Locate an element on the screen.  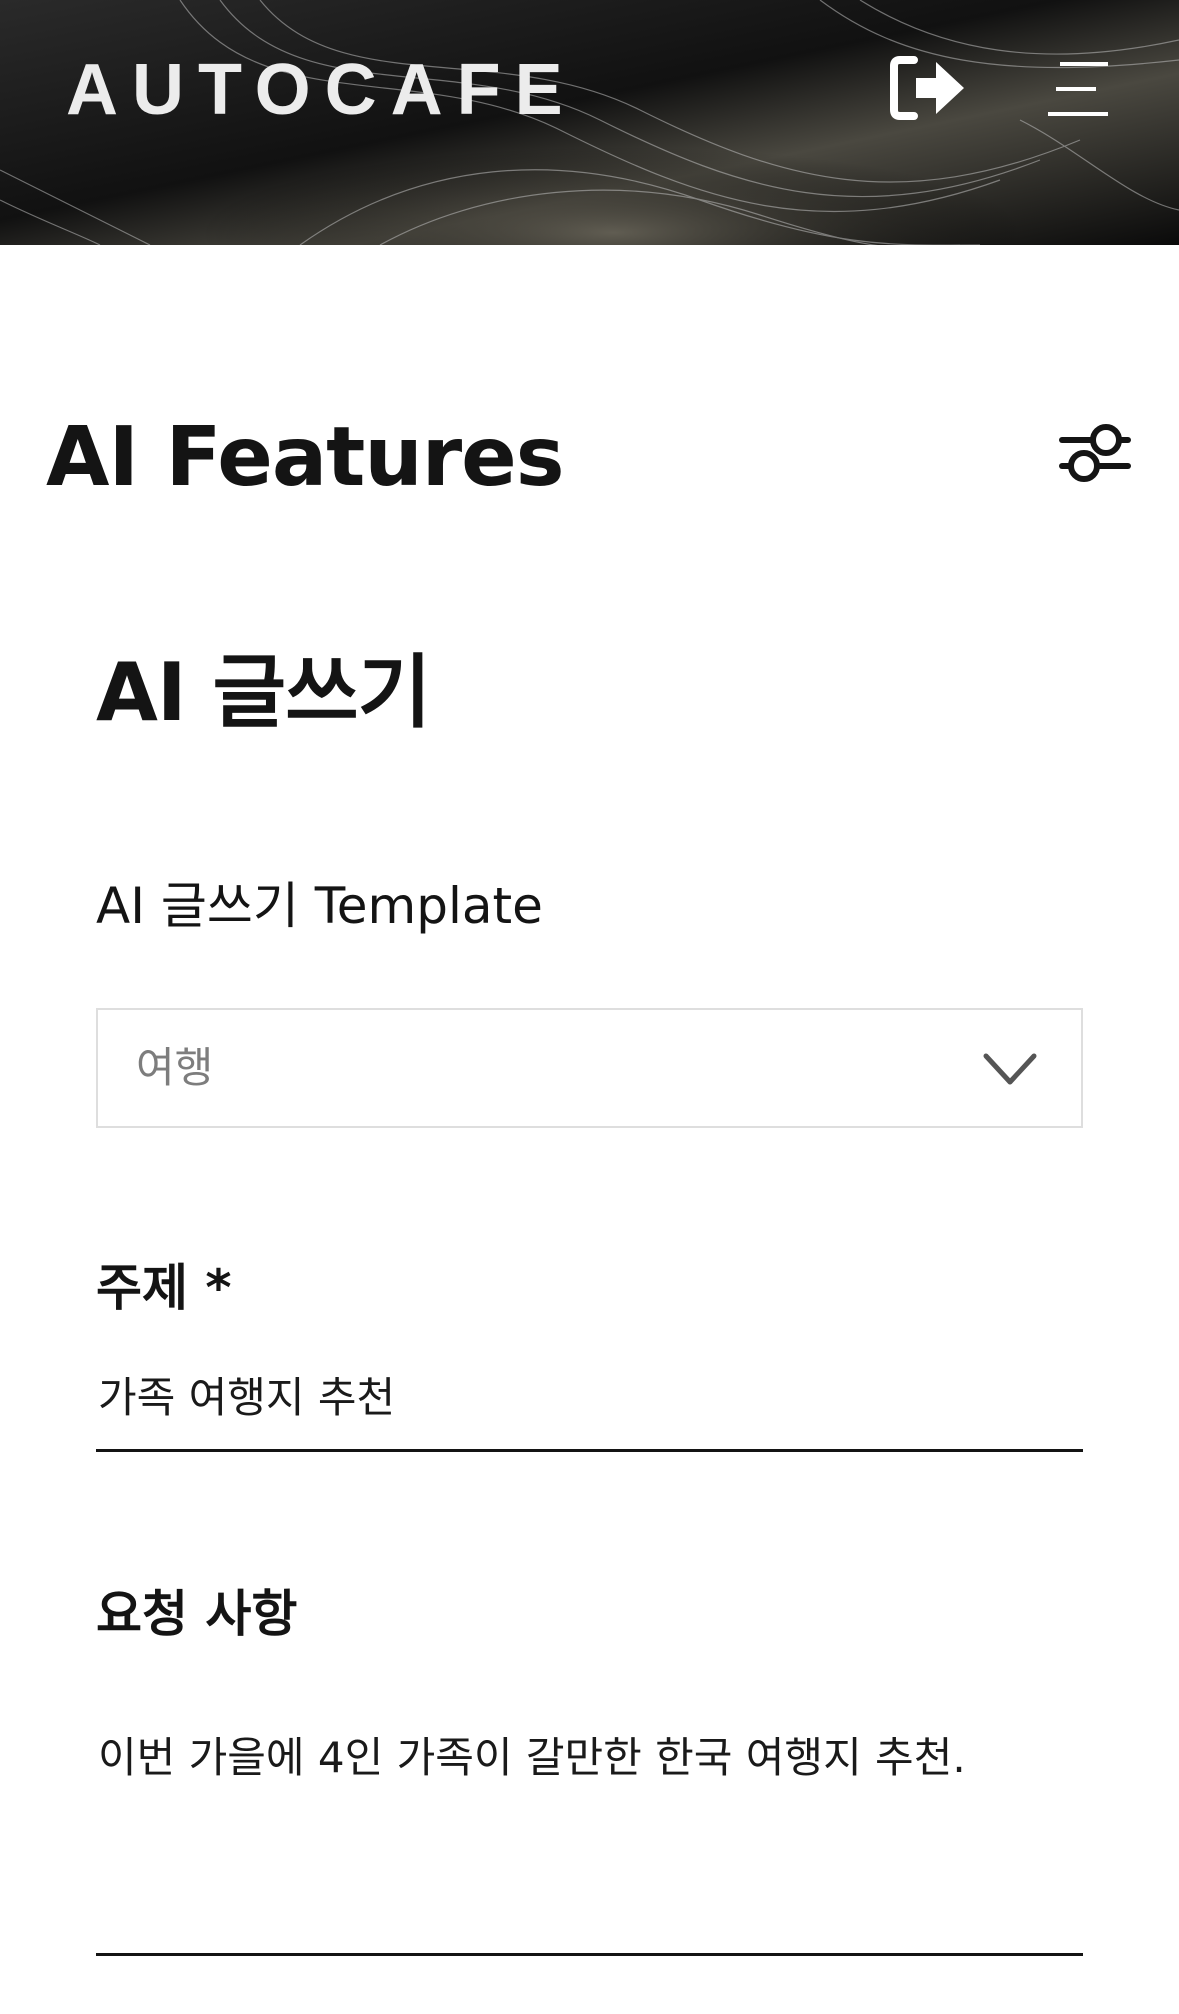
request-textarea: 이번 가을에 4인 가족이 갈만한 한국 여행지 추천. is located at coordinates (589, 1838).